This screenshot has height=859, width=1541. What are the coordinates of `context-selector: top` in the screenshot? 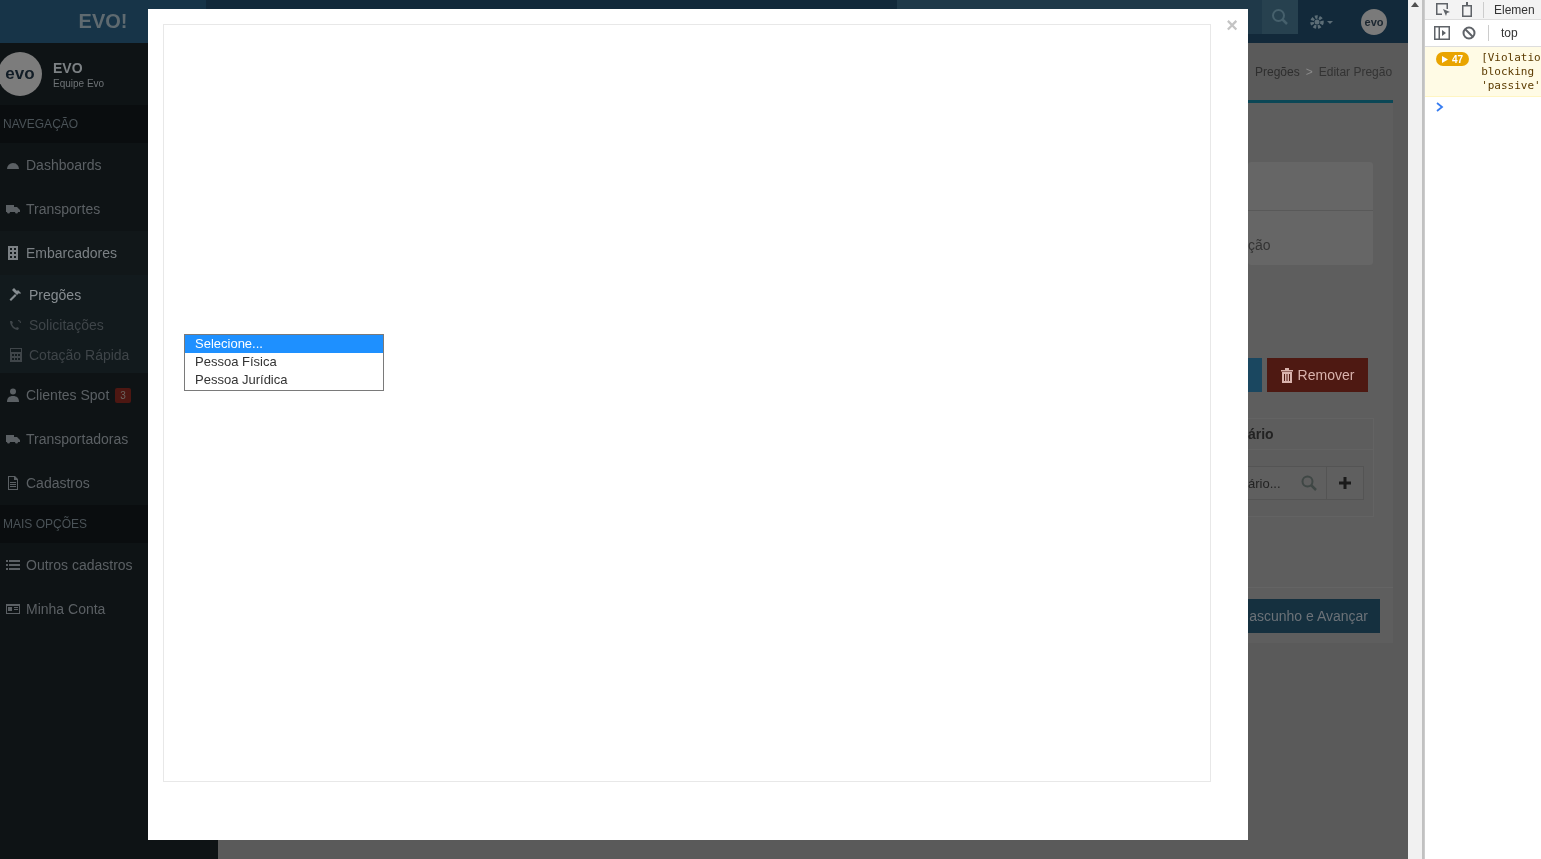 It's located at (1509, 33).